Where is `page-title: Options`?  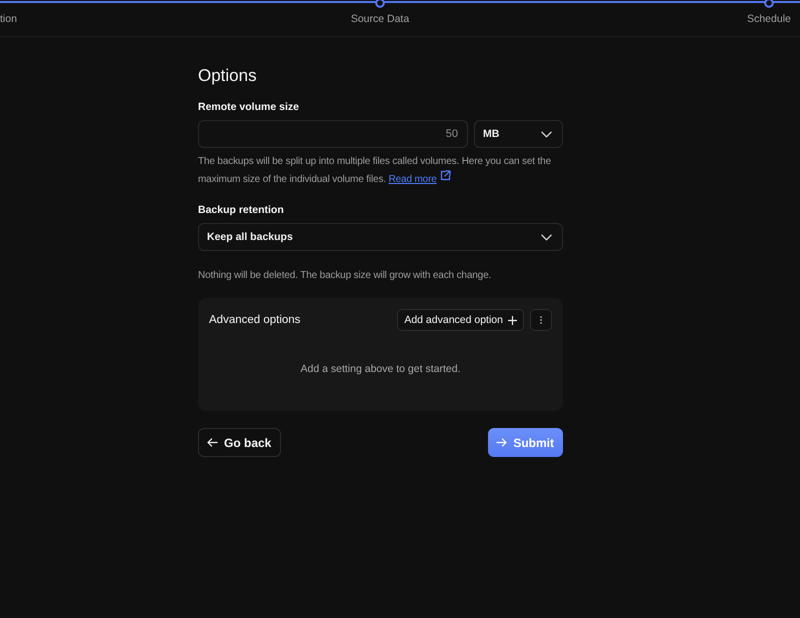
page-title: Options is located at coordinates (228, 76).